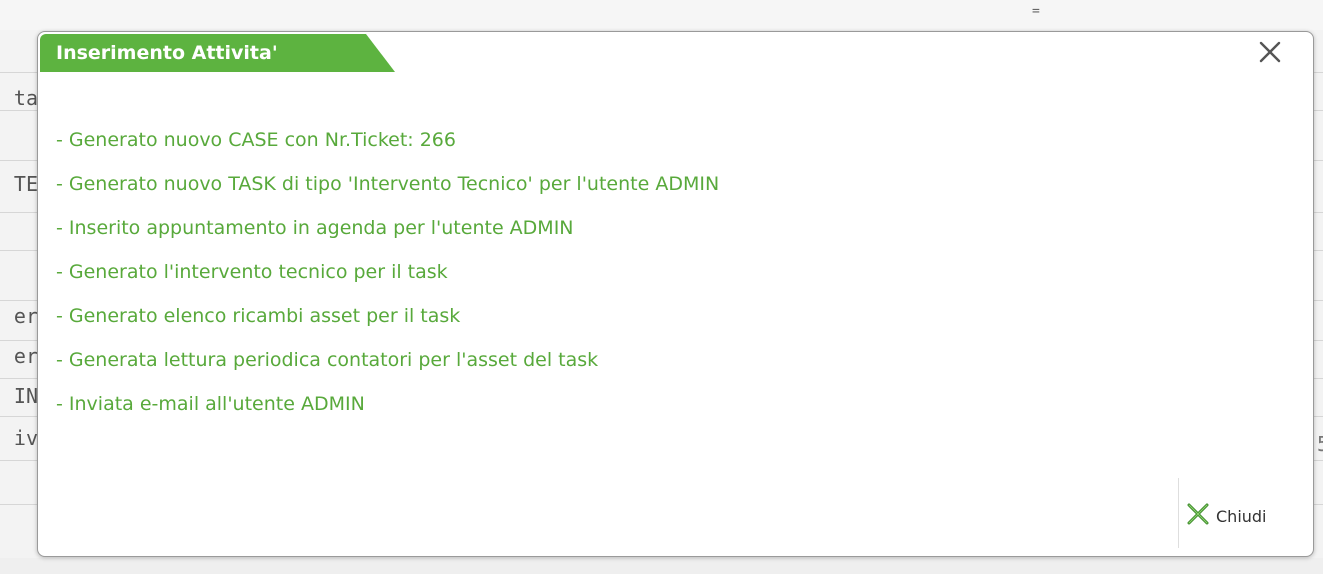 This screenshot has width=1323, height=574. What do you see at coordinates (217, 53) in the screenshot?
I see `dialog-title: Inserimento Attivita'` at bounding box center [217, 53].